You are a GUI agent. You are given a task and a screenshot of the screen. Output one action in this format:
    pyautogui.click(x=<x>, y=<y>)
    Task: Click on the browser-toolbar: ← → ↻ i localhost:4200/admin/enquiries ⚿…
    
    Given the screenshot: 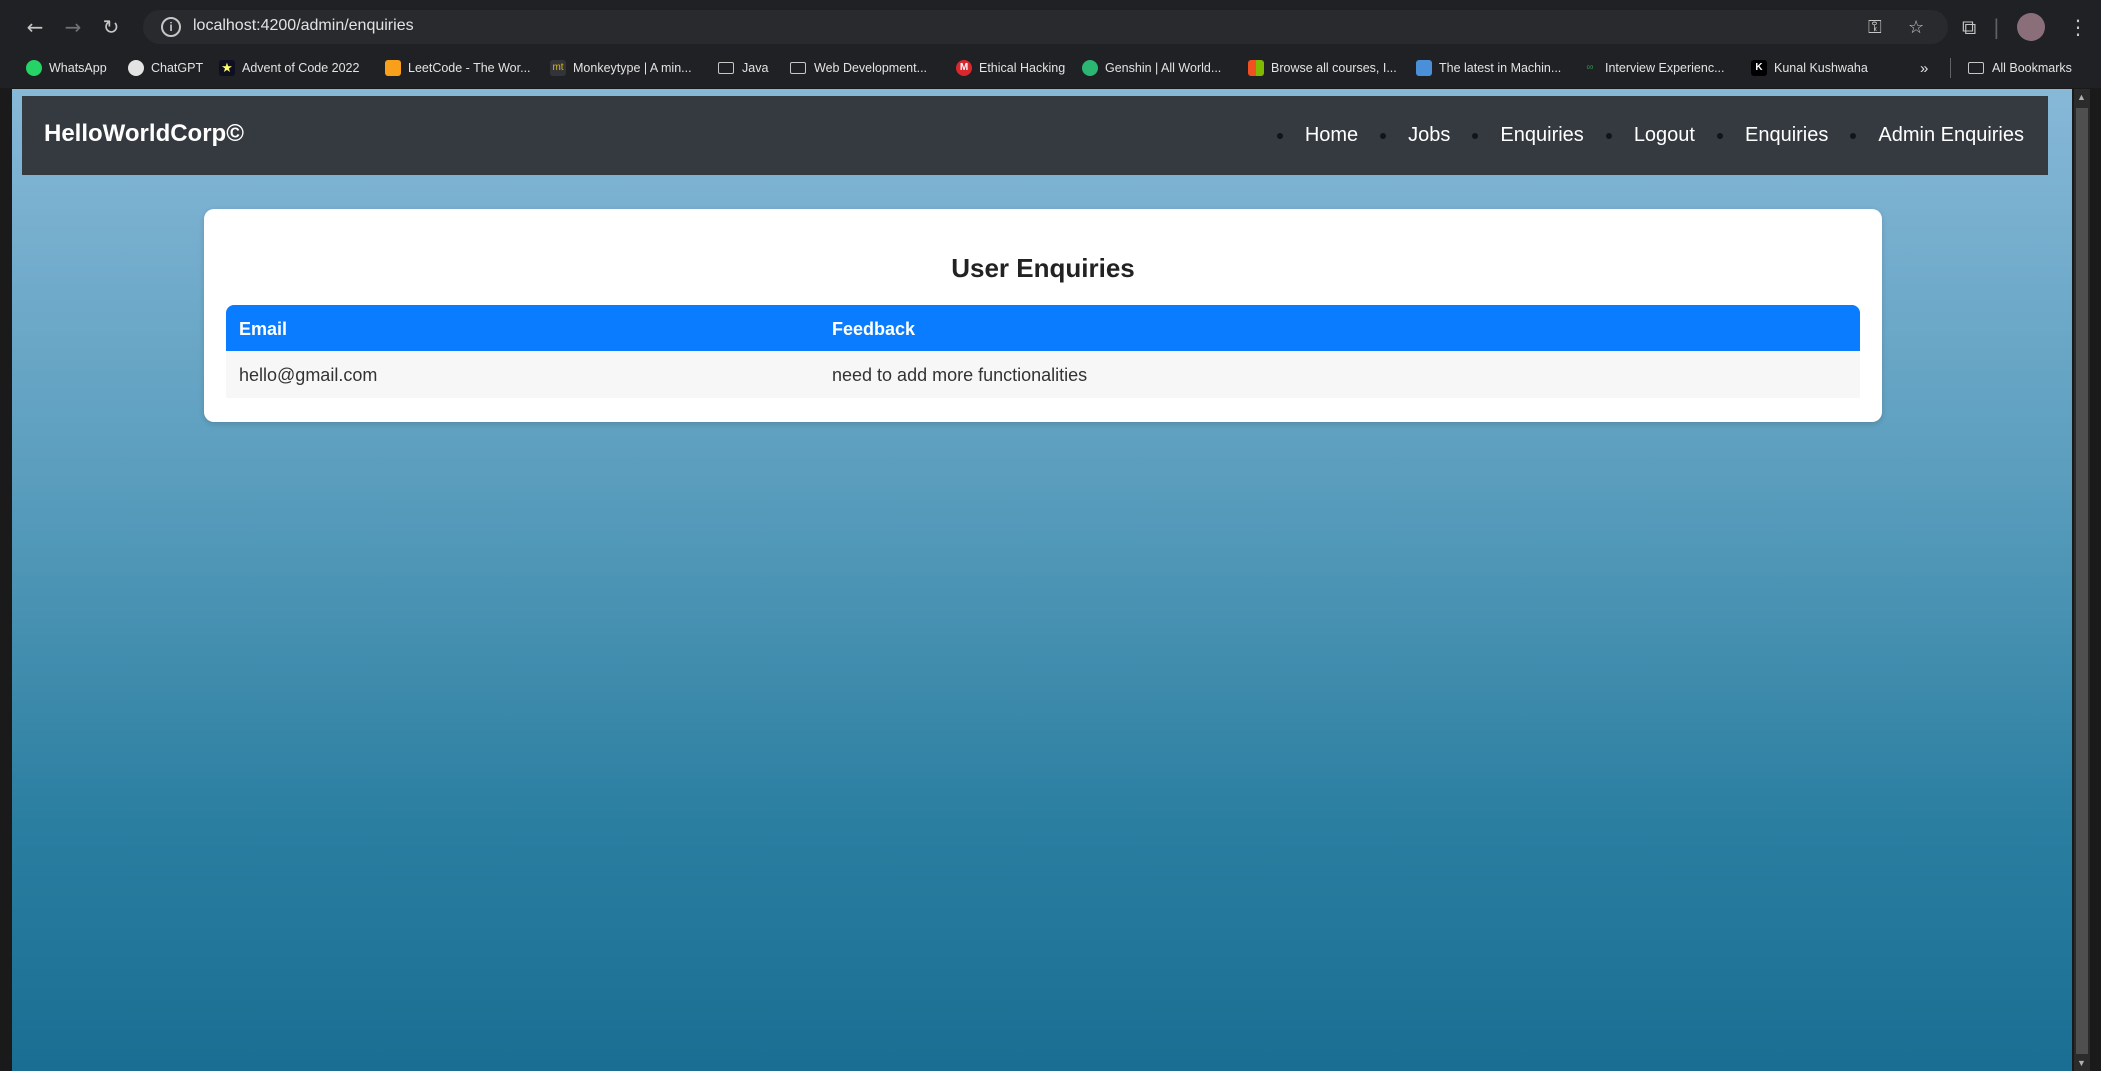 What is the action you would take?
    pyautogui.click(x=1054, y=27)
    